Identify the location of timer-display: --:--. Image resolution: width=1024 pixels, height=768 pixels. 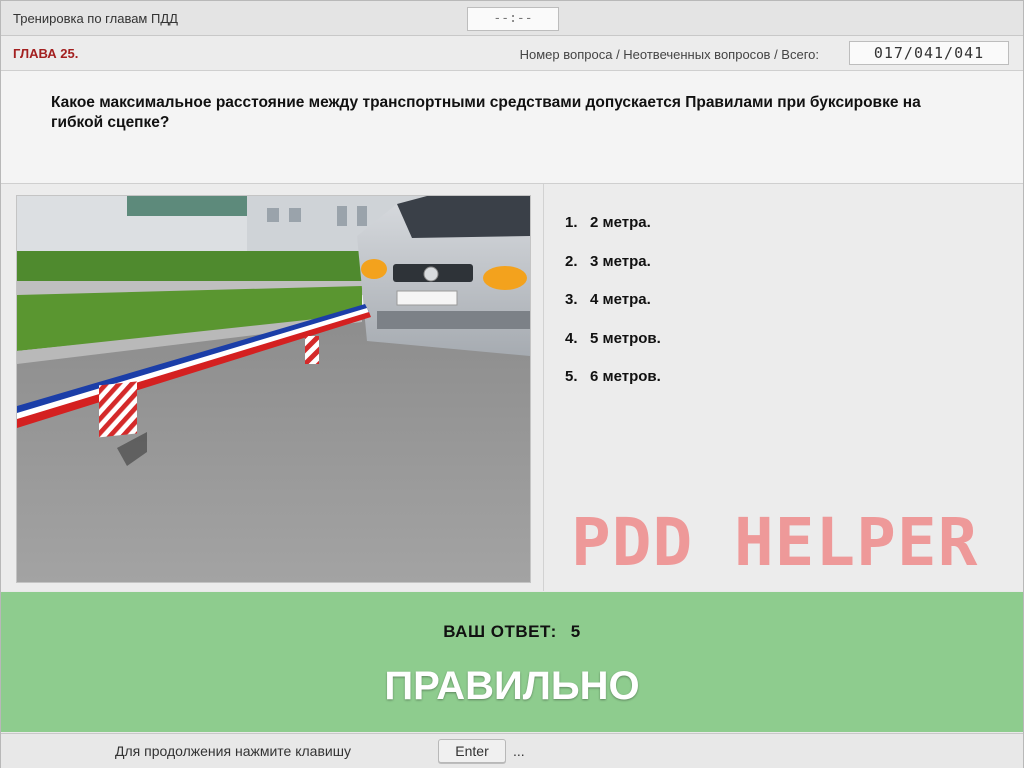
(513, 19).